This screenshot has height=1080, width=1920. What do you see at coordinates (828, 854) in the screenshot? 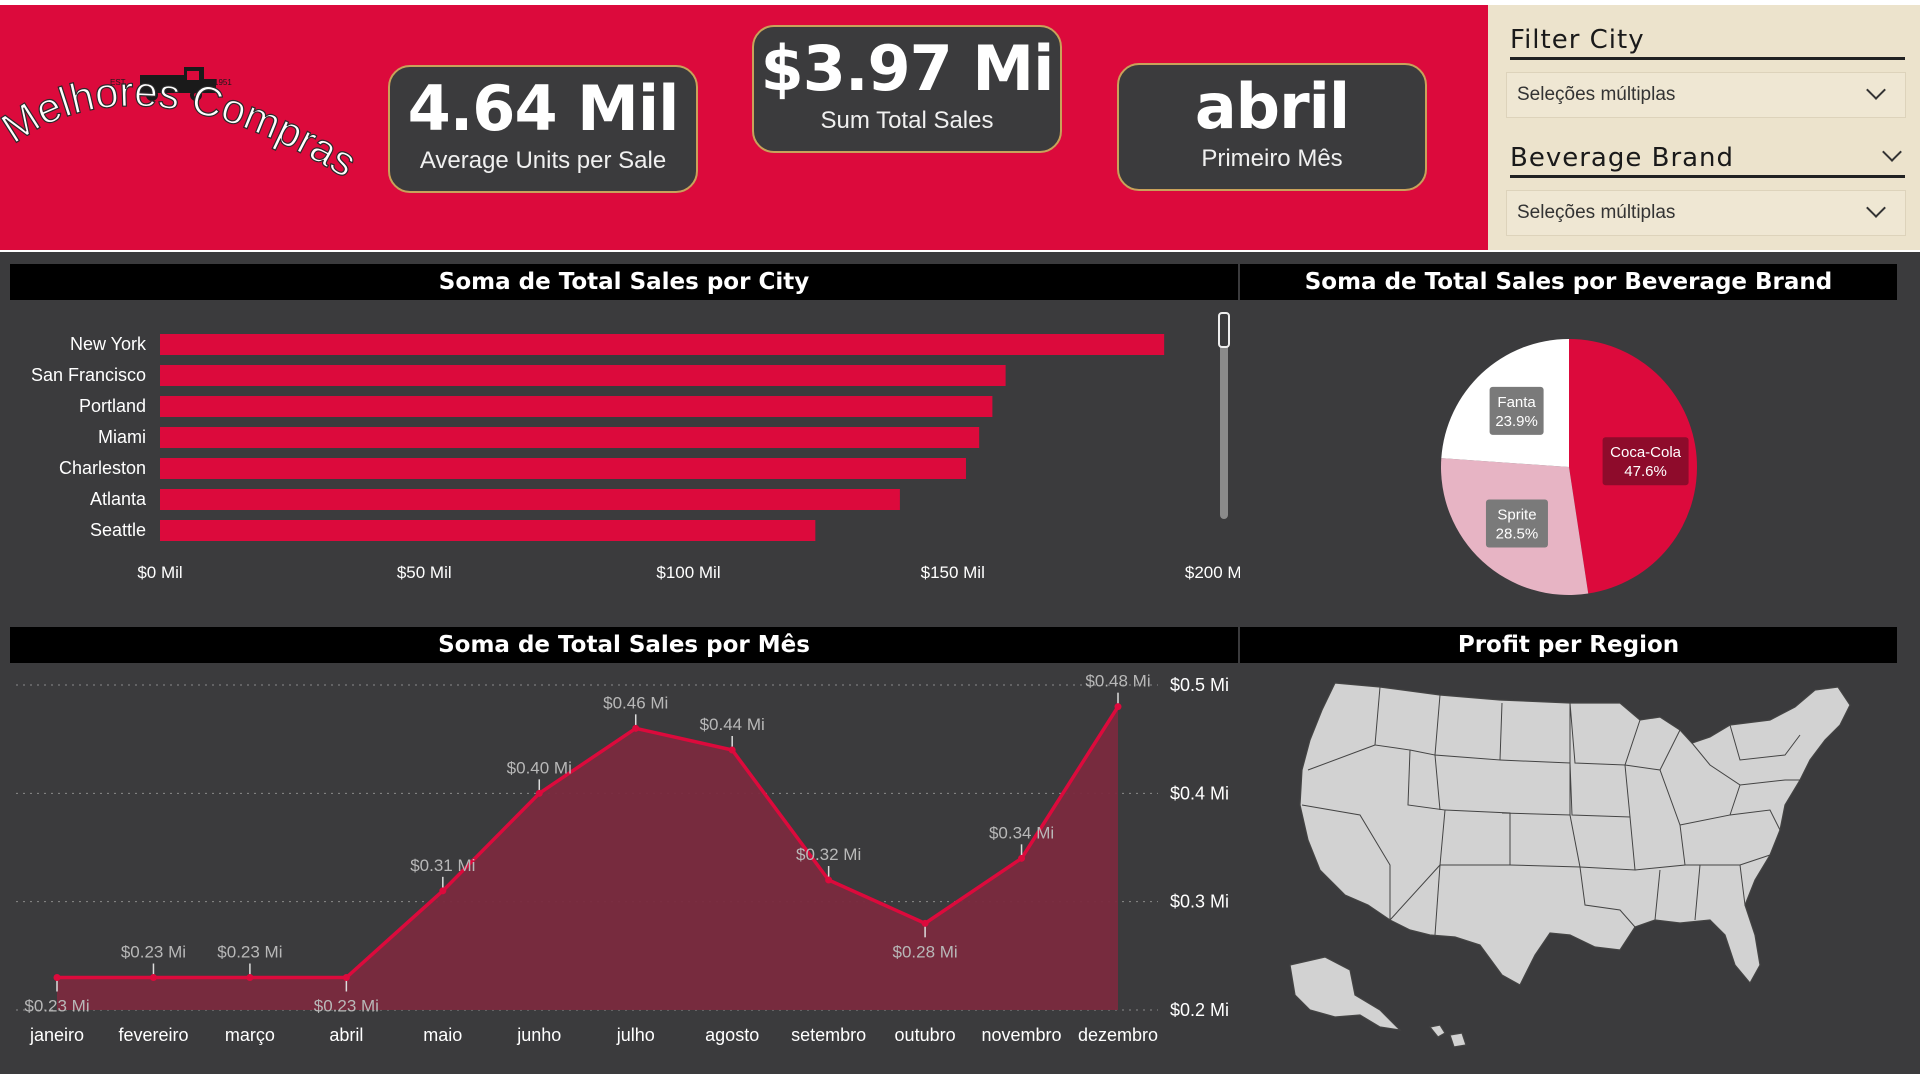
I see `data-label: $0.32 Mi` at bounding box center [828, 854].